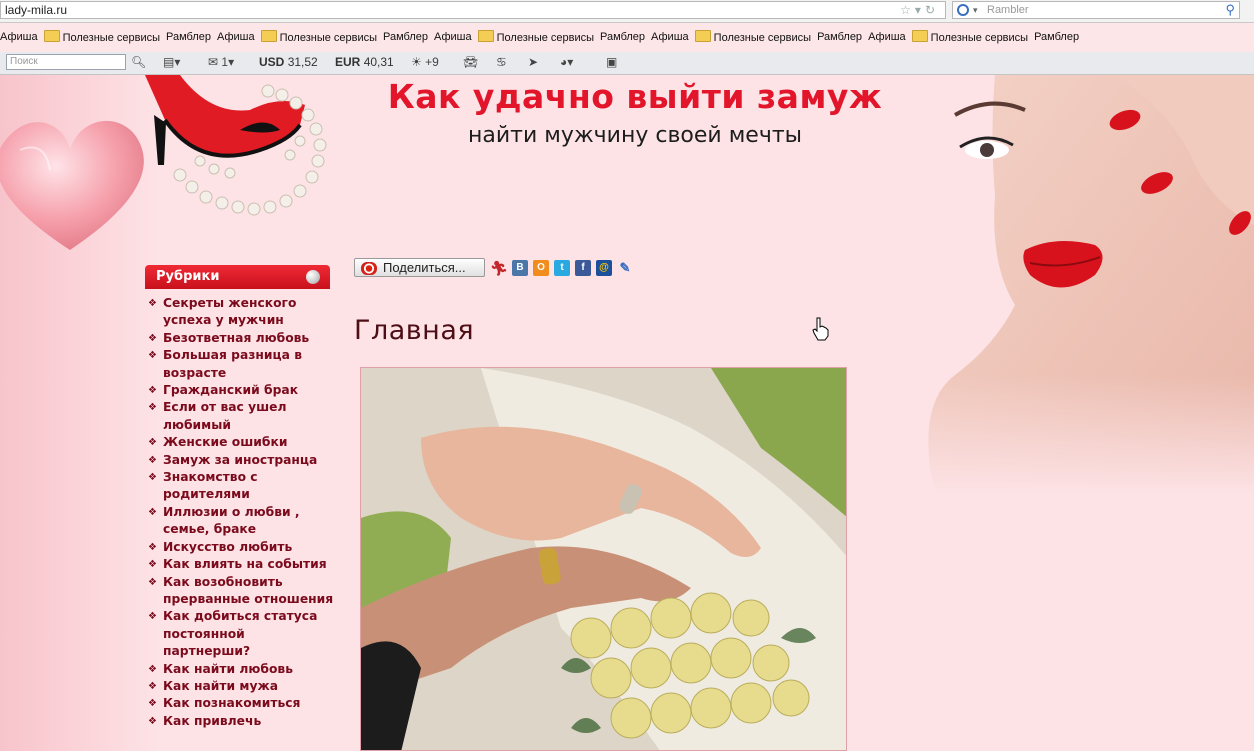  Describe the element at coordinates (237, 277) in the screenshot. I see `categories-header: Рубрики` at that location.